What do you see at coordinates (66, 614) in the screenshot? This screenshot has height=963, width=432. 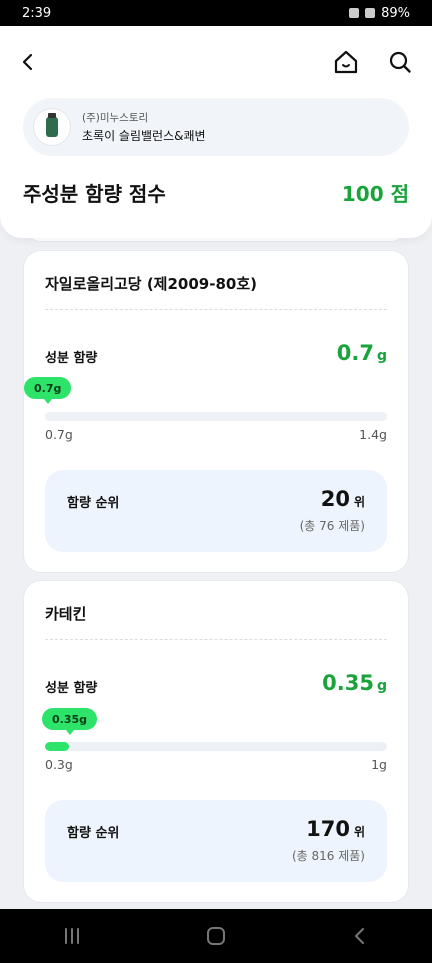 I see `ingredient-name: 카테킨` at bounding box center [66, 614].